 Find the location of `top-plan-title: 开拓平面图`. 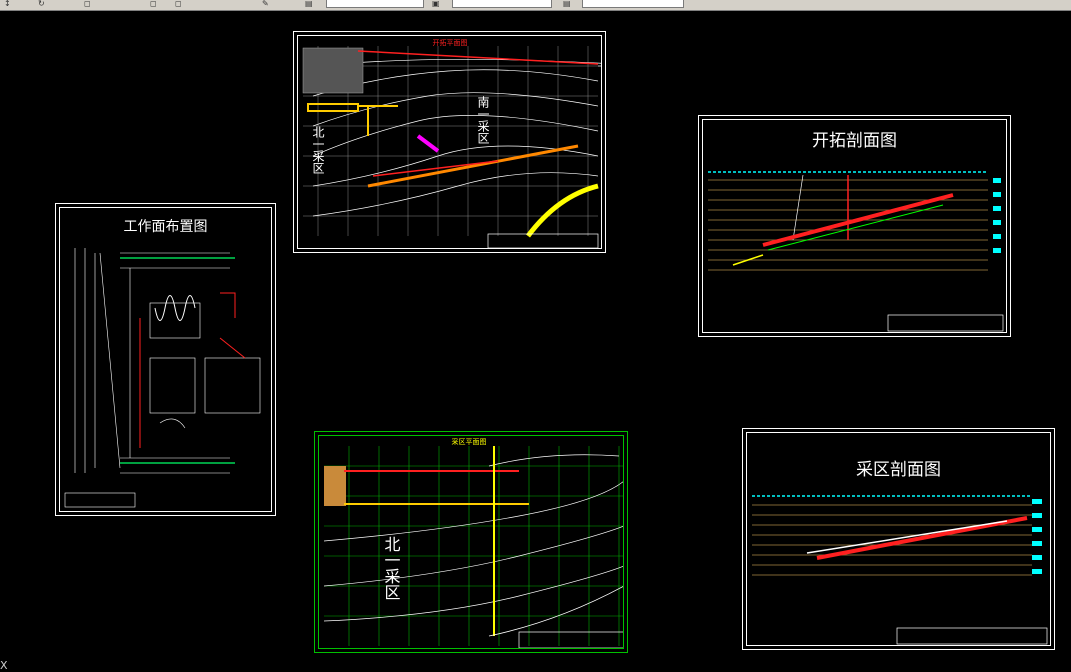

top-plan-title: 开拓平面图 is located at coordinates (450, 42).